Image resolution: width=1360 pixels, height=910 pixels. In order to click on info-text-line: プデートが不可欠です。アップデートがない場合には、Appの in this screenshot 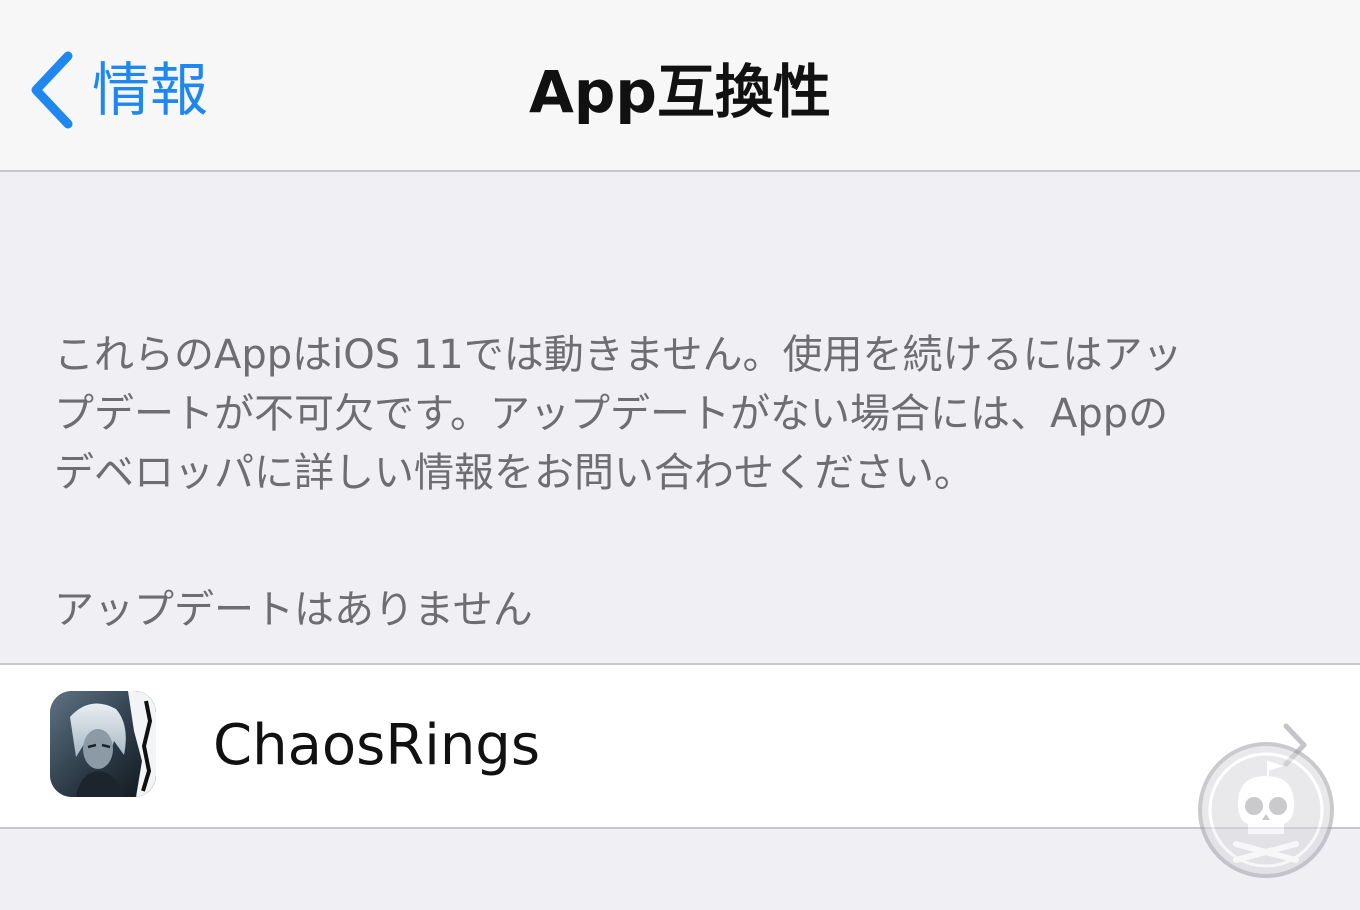, I will do `click(611, 414)`.